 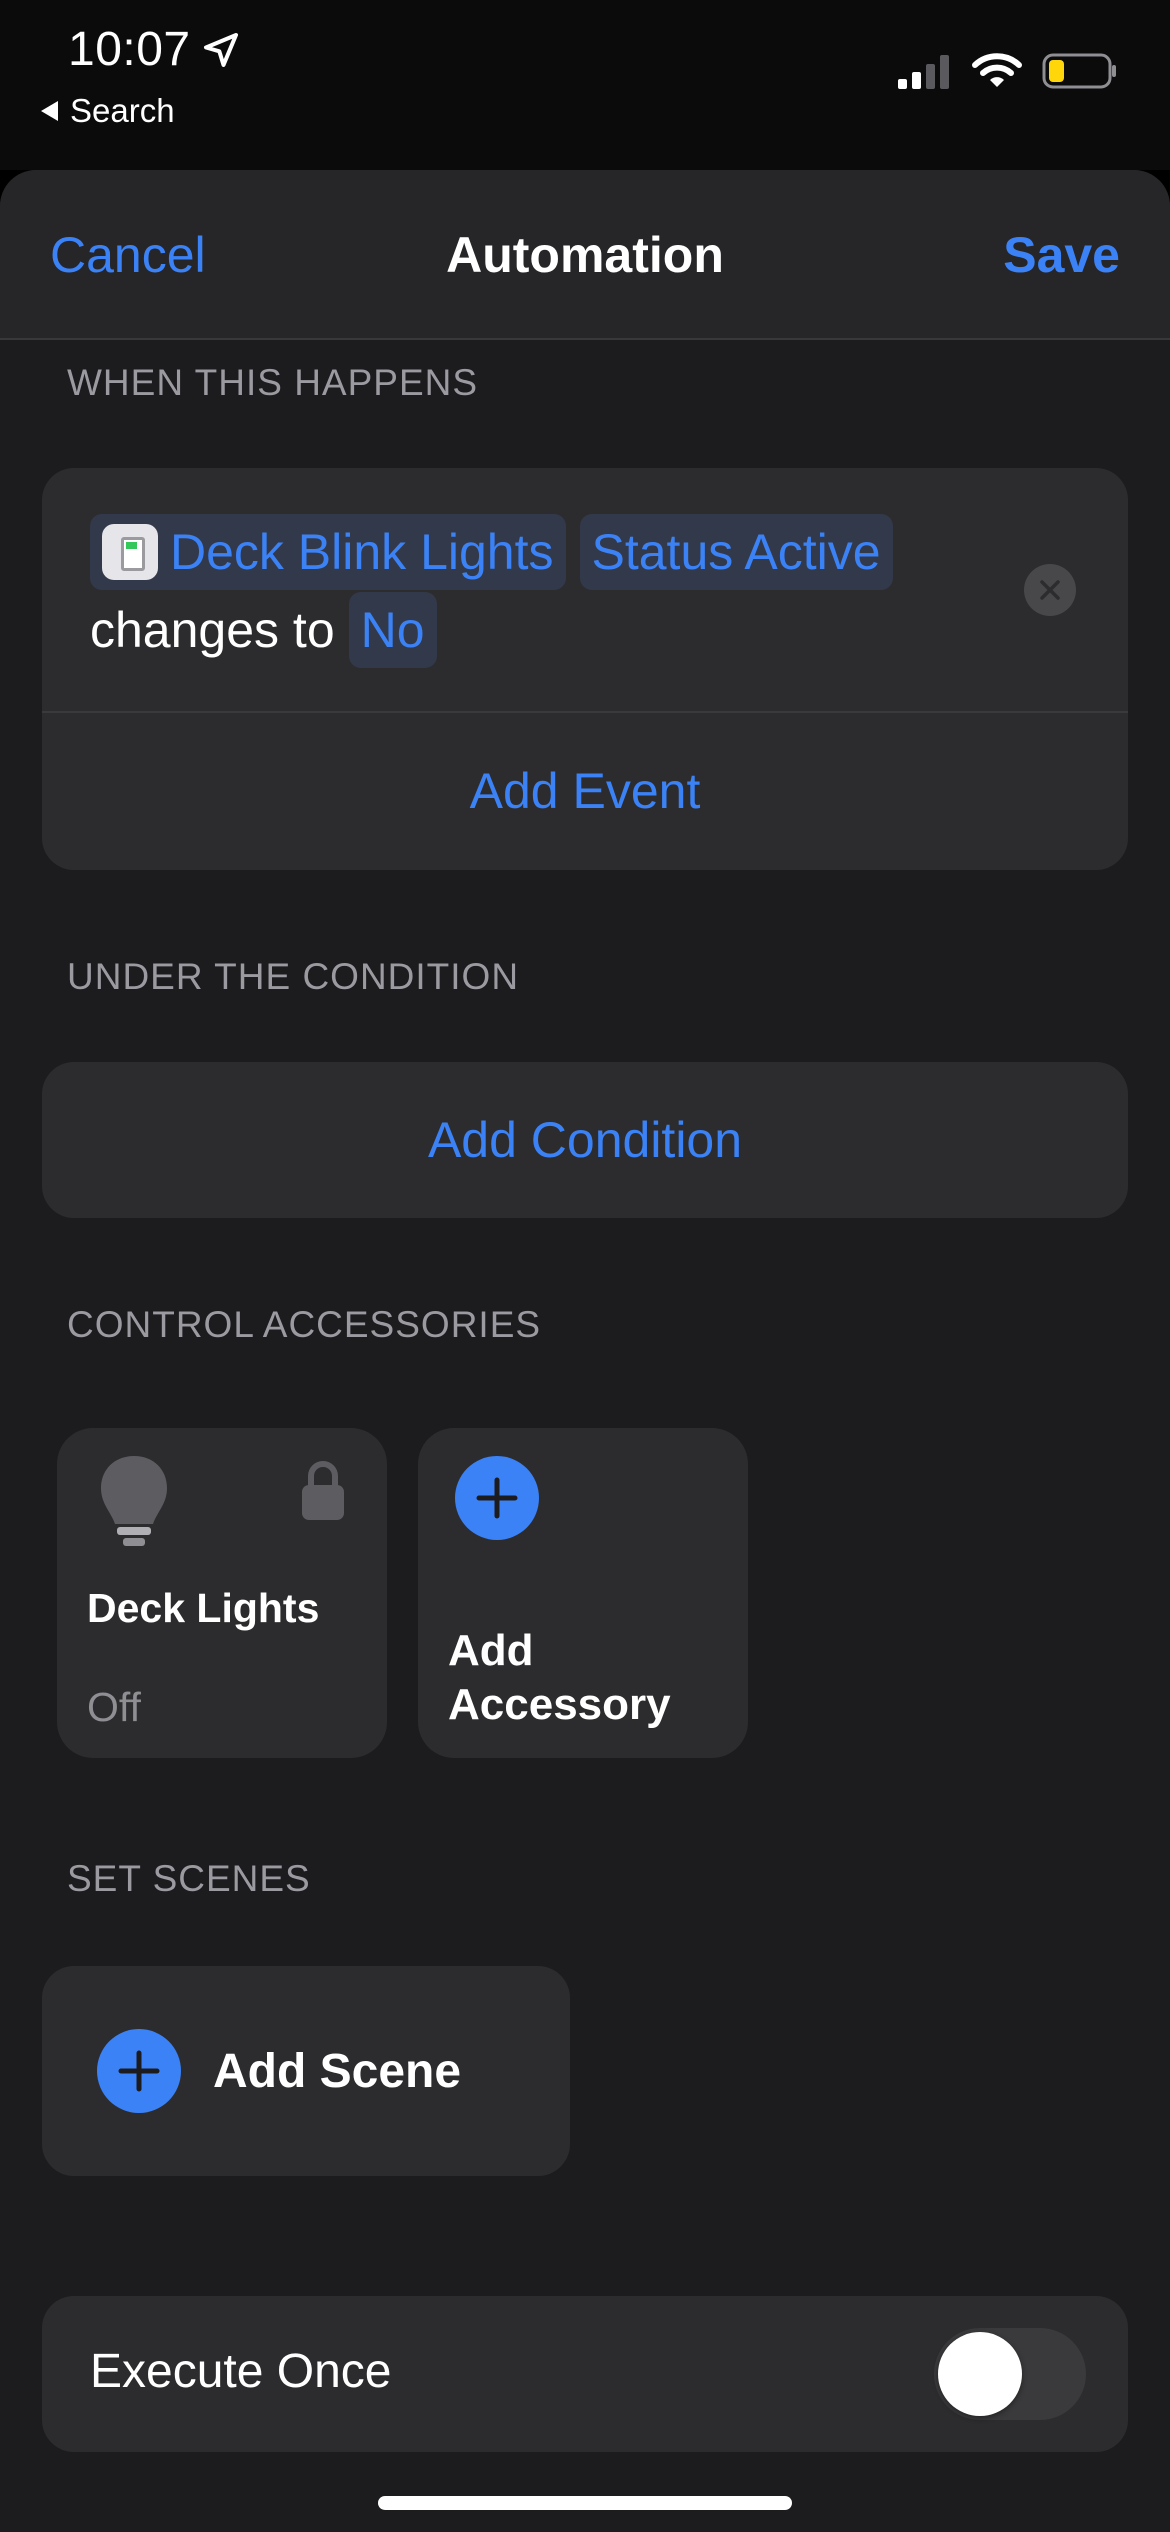 I want to click on status-time: 10:07, so click(x=154, y=49).